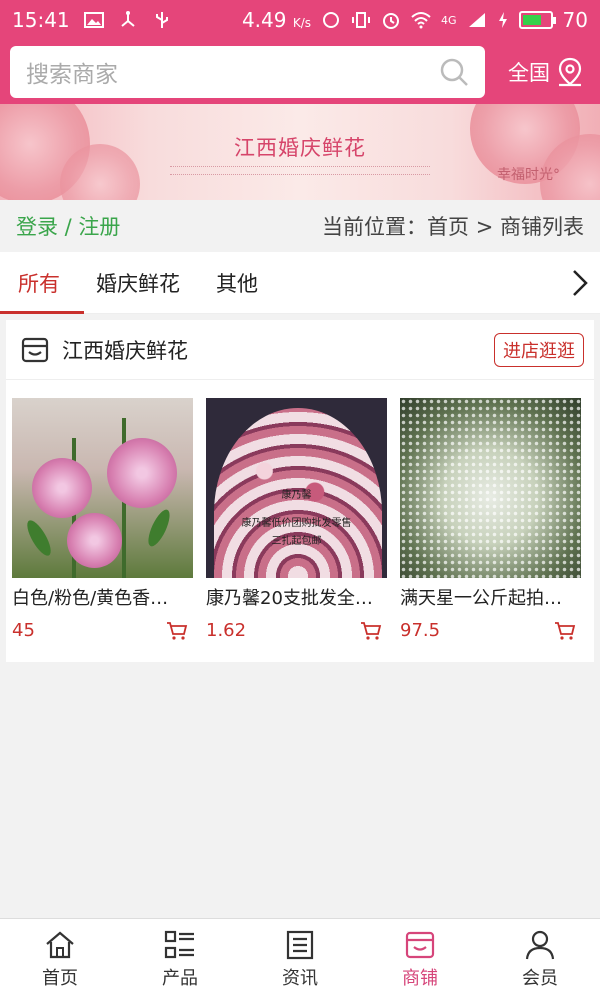 This screenshot has width=600, height=1000. Describe the element at coordinates (528, 175) in the screenshot. I see `banner-subtitle: 幸福时光°` at that location.